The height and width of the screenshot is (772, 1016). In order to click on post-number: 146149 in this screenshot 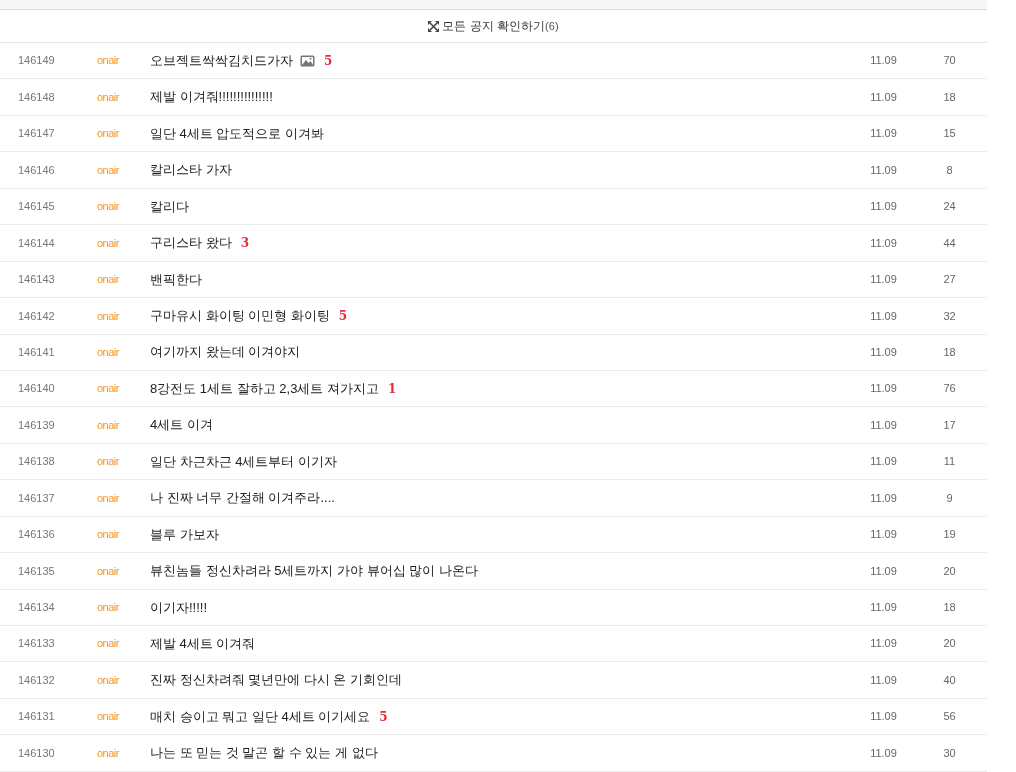, I will do `click(37, 61)`.